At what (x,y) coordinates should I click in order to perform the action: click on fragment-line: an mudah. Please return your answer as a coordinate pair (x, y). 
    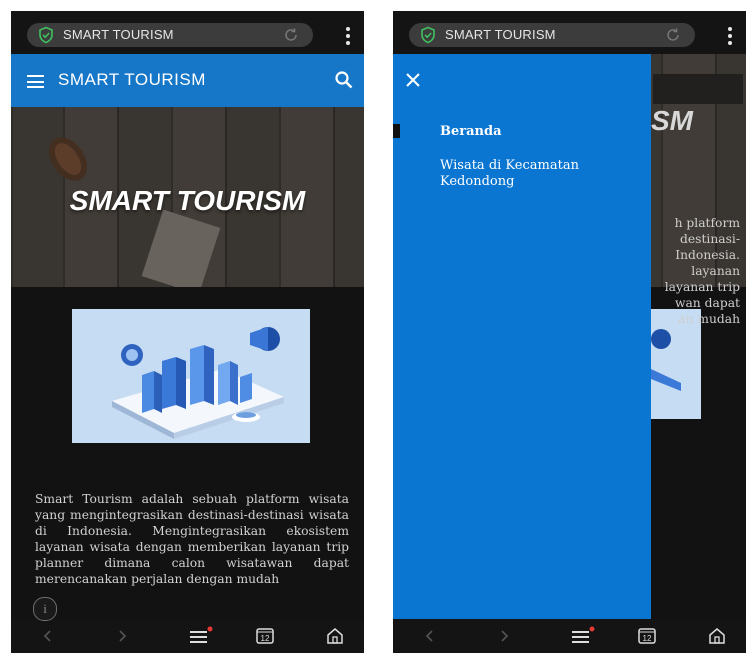
    Looking at the image, I should click on (709, 319).